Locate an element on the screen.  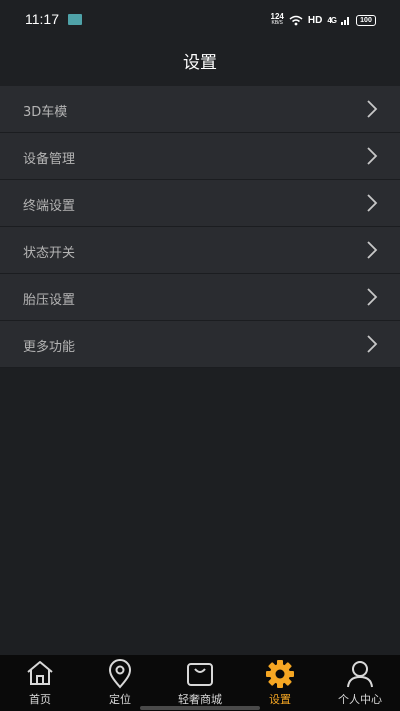
notification-app-icon is located at coordinates (75, 19).